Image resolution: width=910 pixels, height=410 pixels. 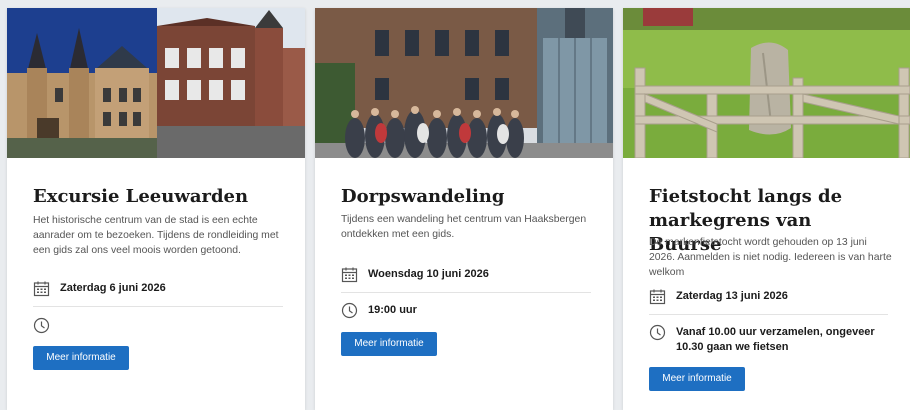 What do you see at coordinates (392, 310) in the screenshot?
I see `event-time: 19:00 uur` at bounding box center [392, 310].